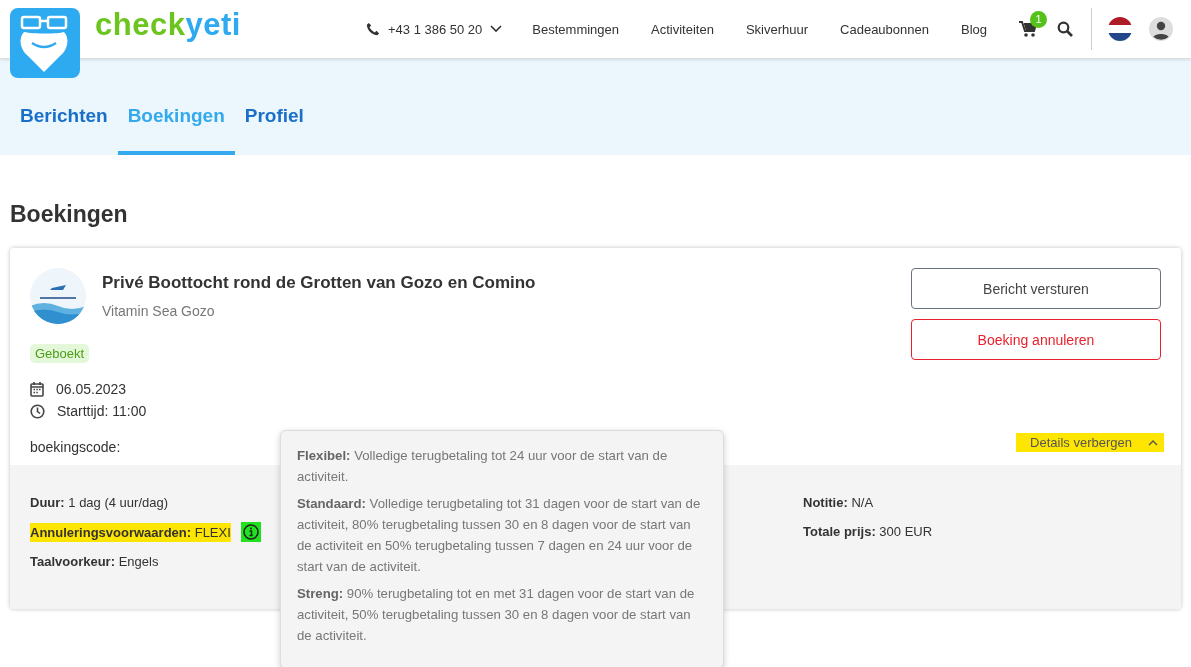 This screenshot has height=667, width=1191. Describe the element at coordinates (37, 411) in the screenshot. I see `clock-icon` at that location.